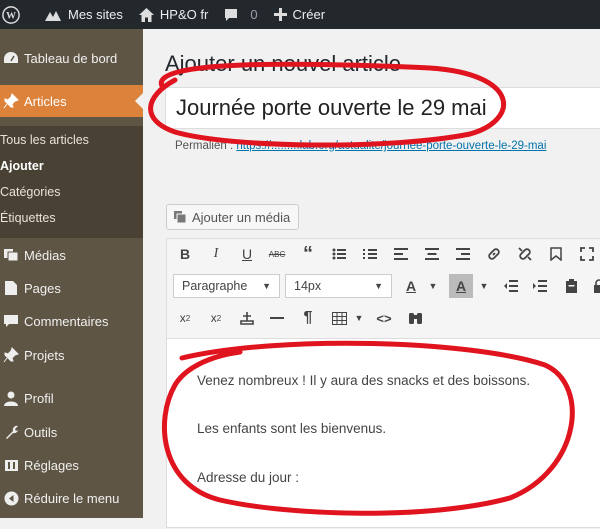 The height and width of the screenshot is (529, 600). I want to click on wordpress-logo-icon: W, so click(18, 14).